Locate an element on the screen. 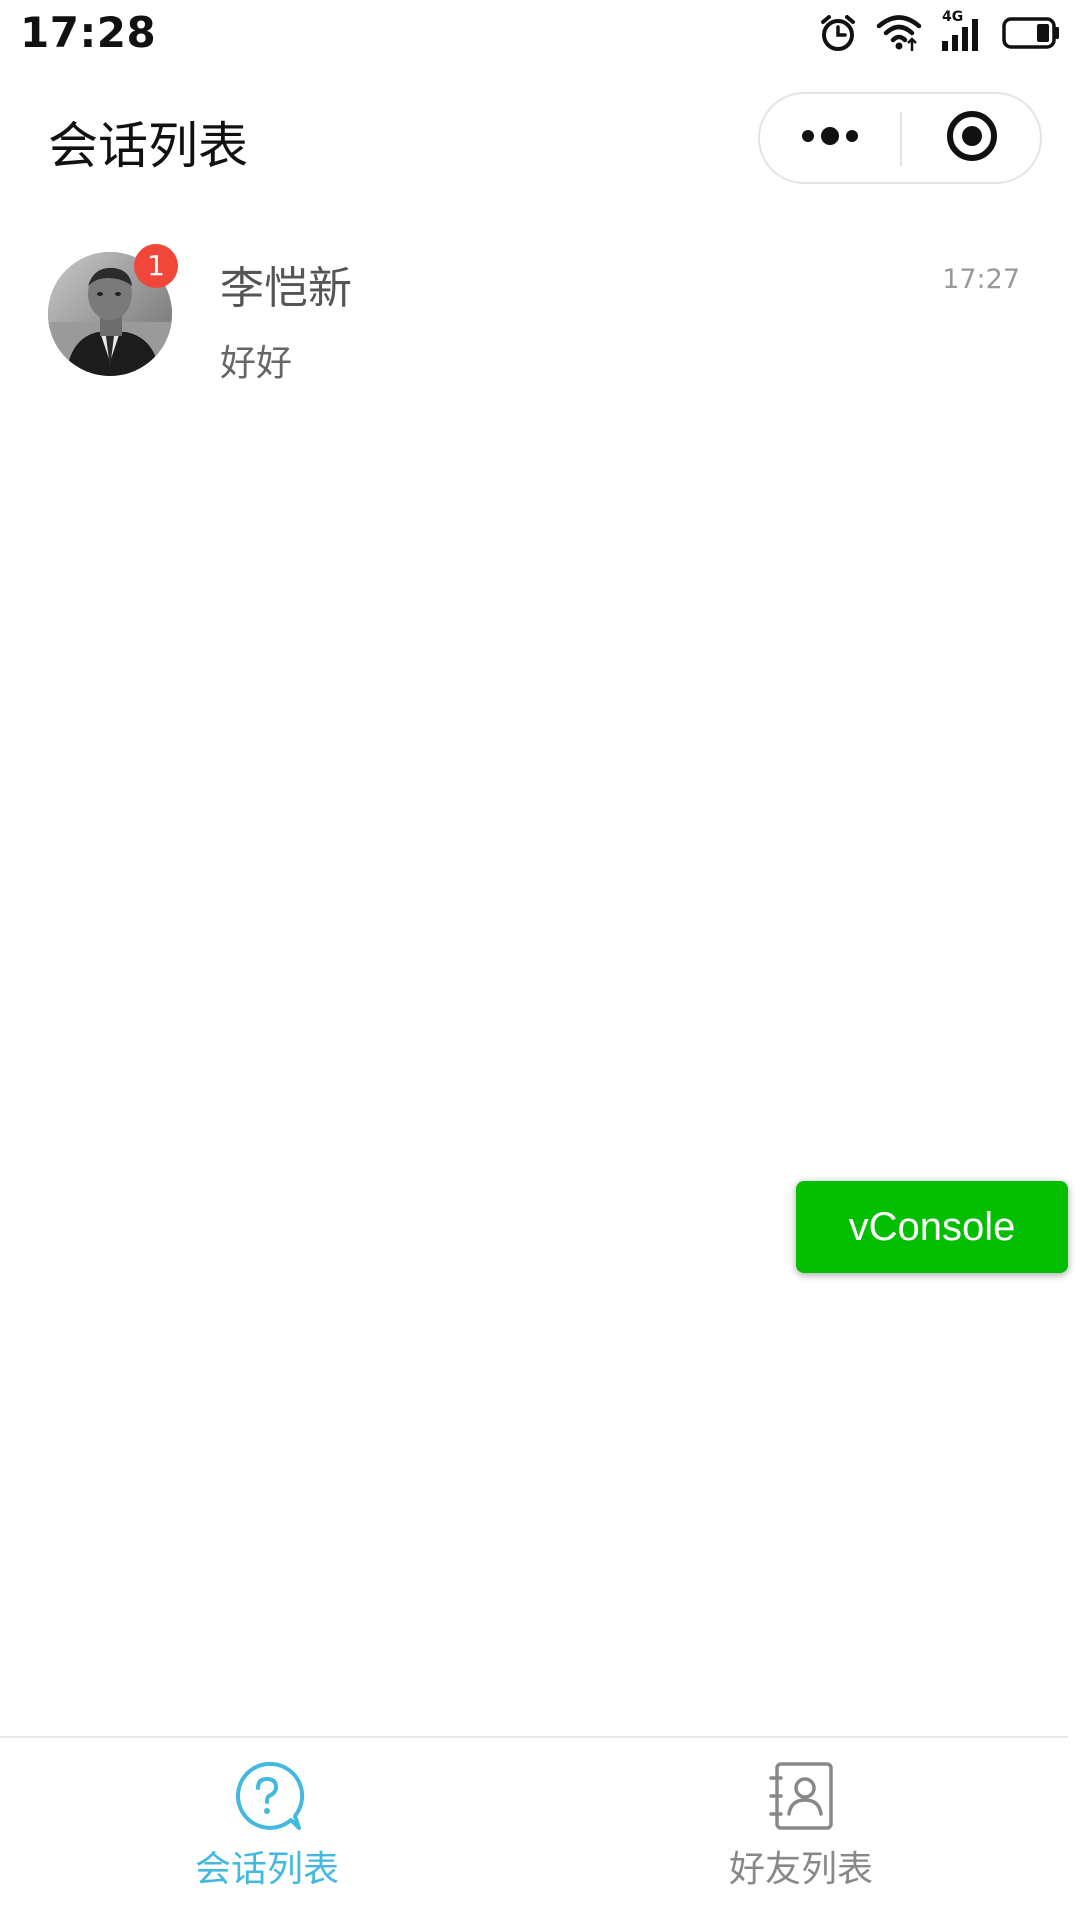 This screenshot has height=1920, width=1080. contact-name: 李恺新 is located at coordinates (286, 288).